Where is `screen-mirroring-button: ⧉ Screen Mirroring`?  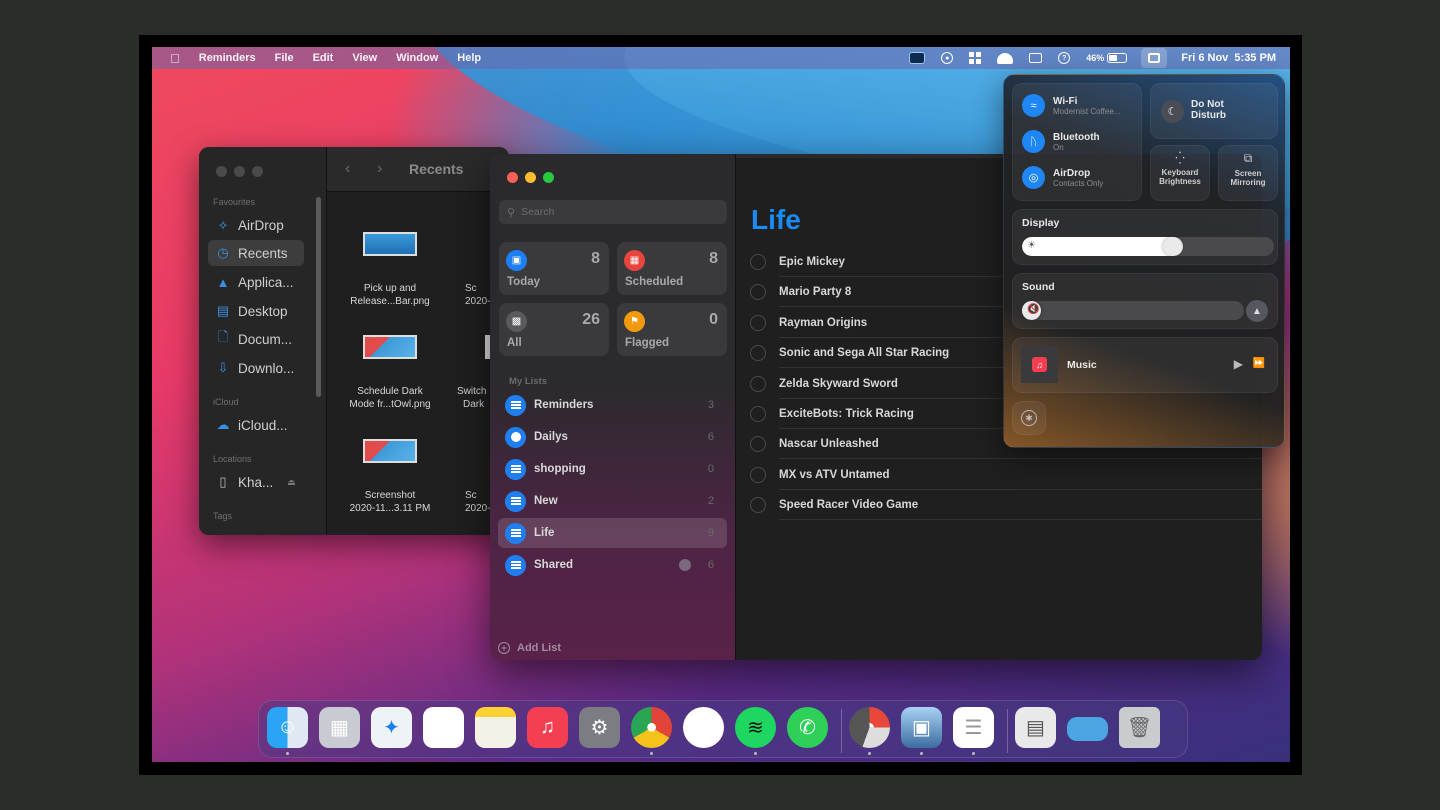 screen-mirroring-button: ⧉ Screen Mirroring is located at coordinates (1248, 173).